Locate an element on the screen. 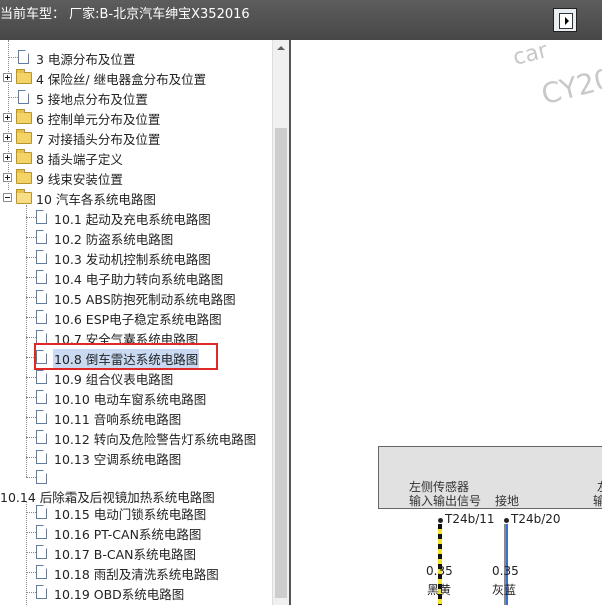 The image size is (602, 605). tree-item-label: 10.6 ESP电子稳定系统电路图 is located at coordinates (138, 319).